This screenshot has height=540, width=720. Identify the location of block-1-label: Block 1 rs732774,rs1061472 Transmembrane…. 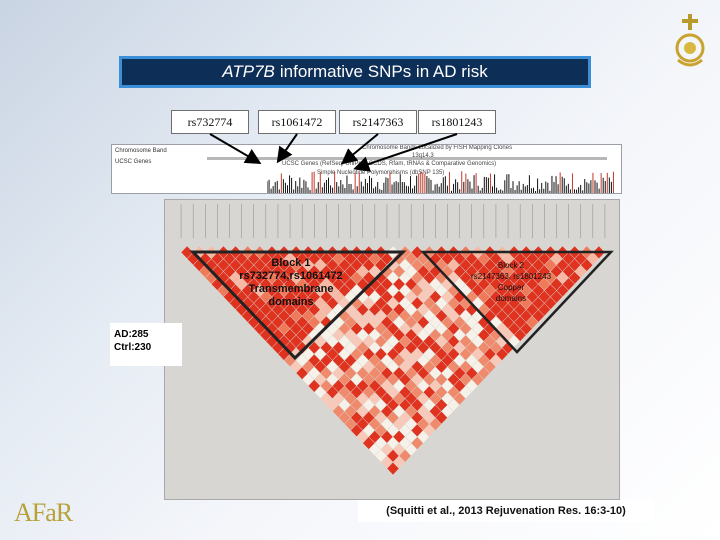
(291, 282).